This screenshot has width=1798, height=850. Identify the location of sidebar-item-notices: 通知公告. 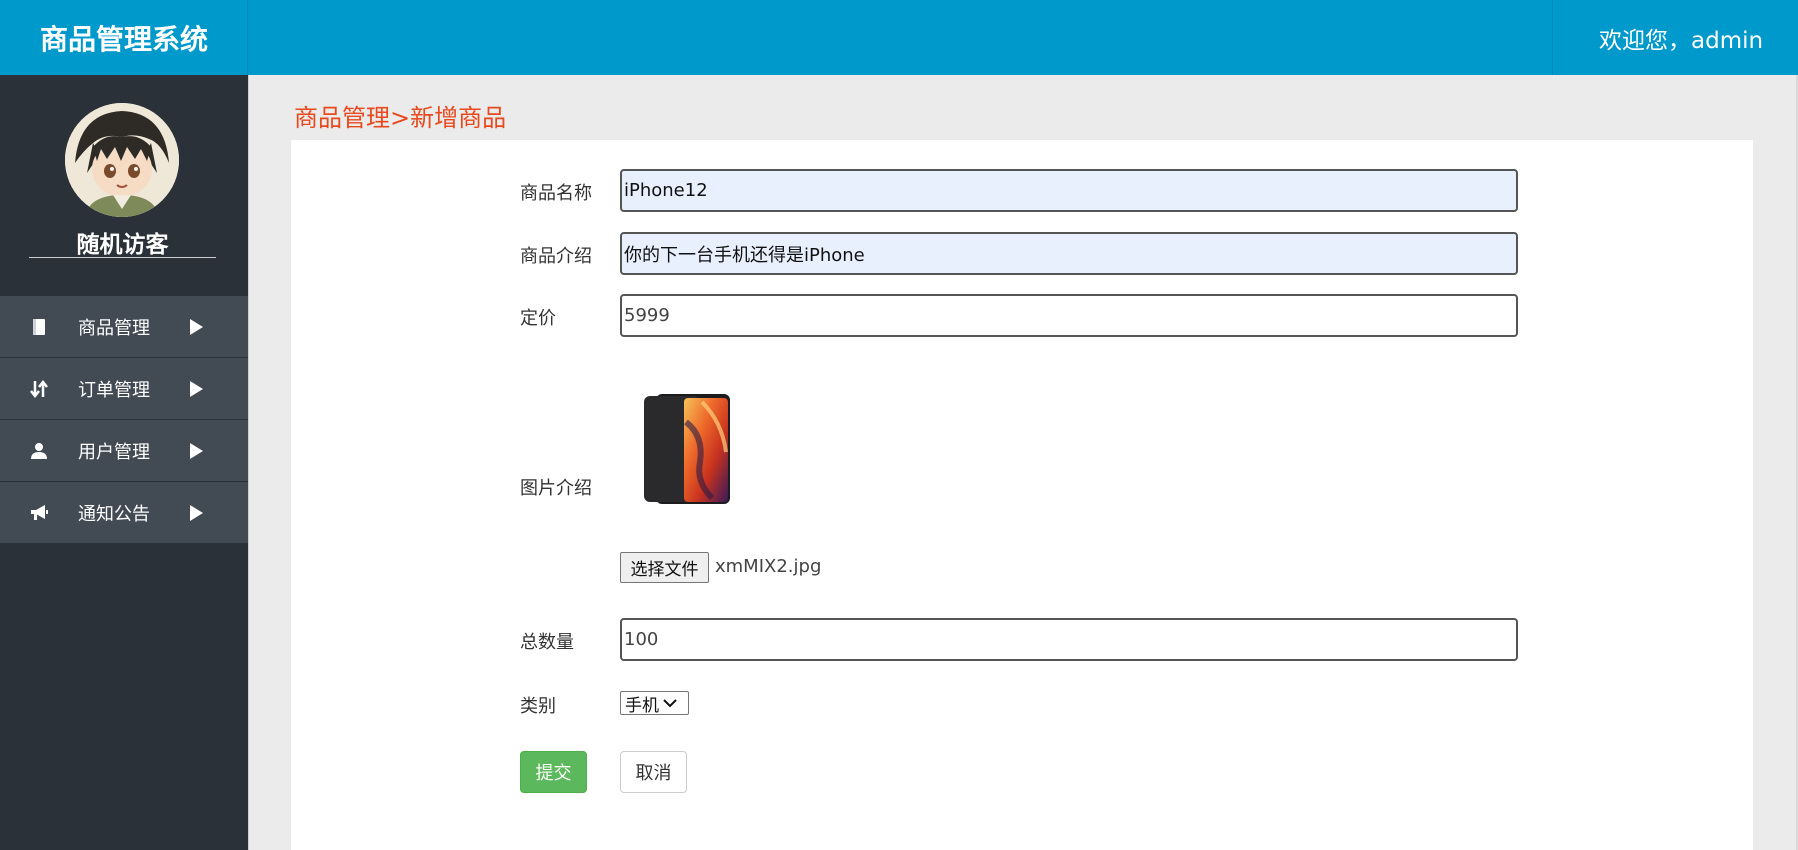
(124, 513).